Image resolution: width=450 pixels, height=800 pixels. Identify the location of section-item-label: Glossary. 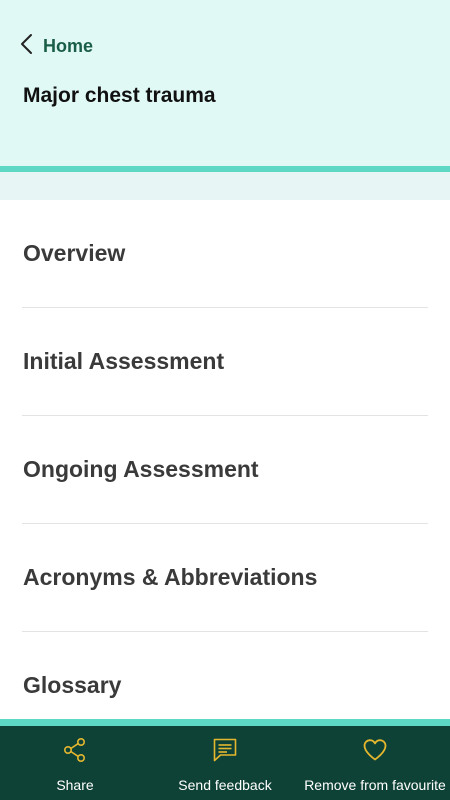
(72, 685).